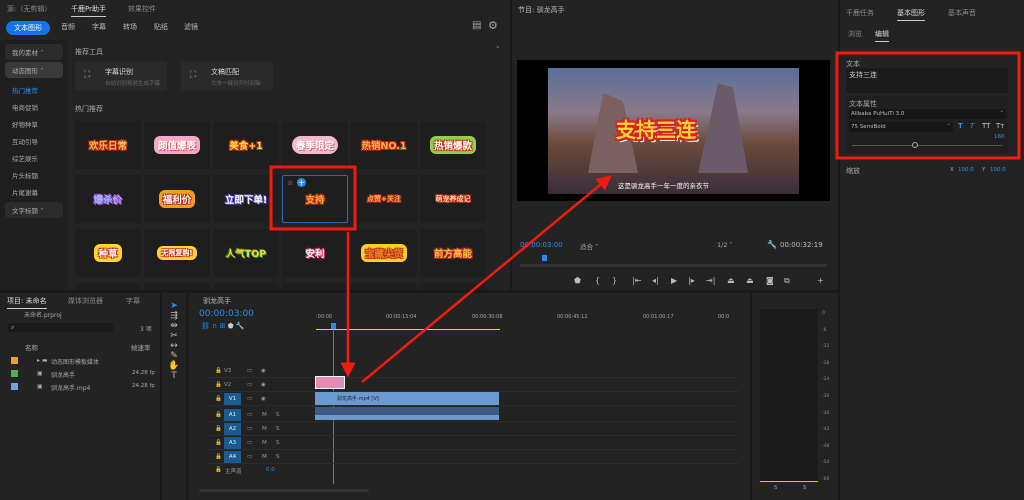  Describe the element at coordinates (928, 105) in the screenshot. I see `highlight-text-props` at that location.